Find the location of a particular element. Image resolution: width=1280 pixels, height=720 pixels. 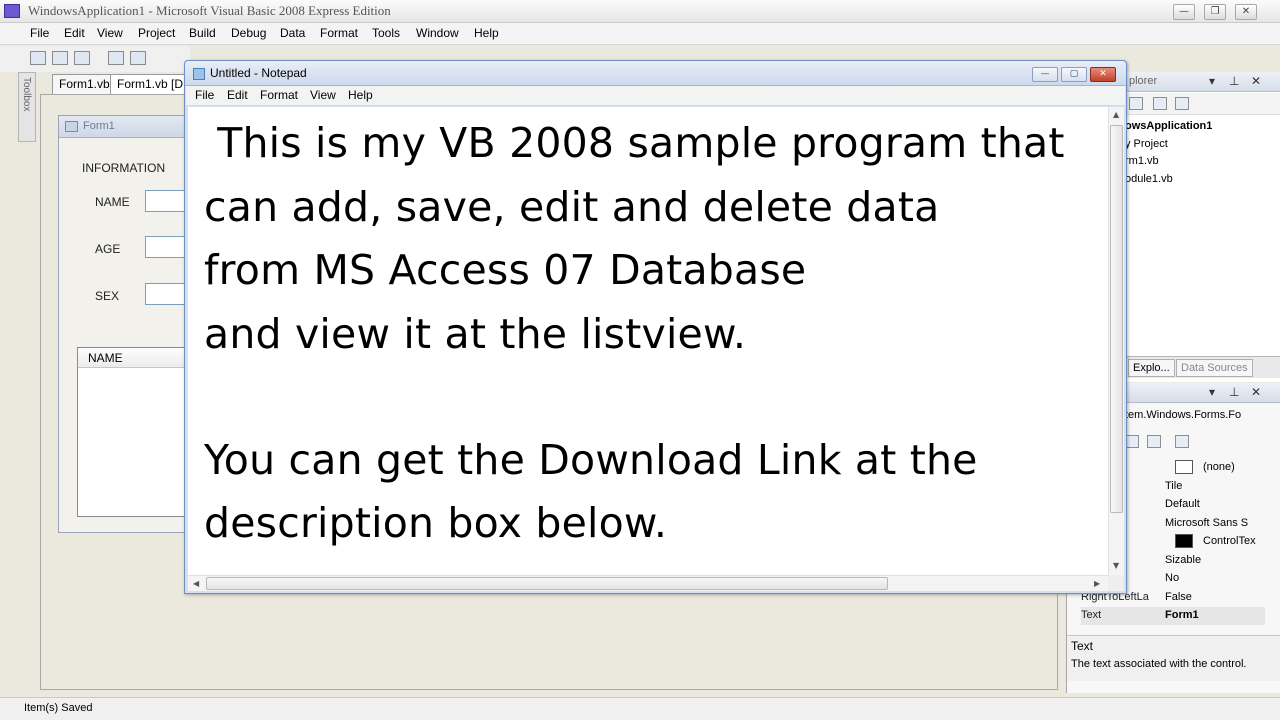

notepad-title: Untitled - Notepad is located at coordinates (258, 73).